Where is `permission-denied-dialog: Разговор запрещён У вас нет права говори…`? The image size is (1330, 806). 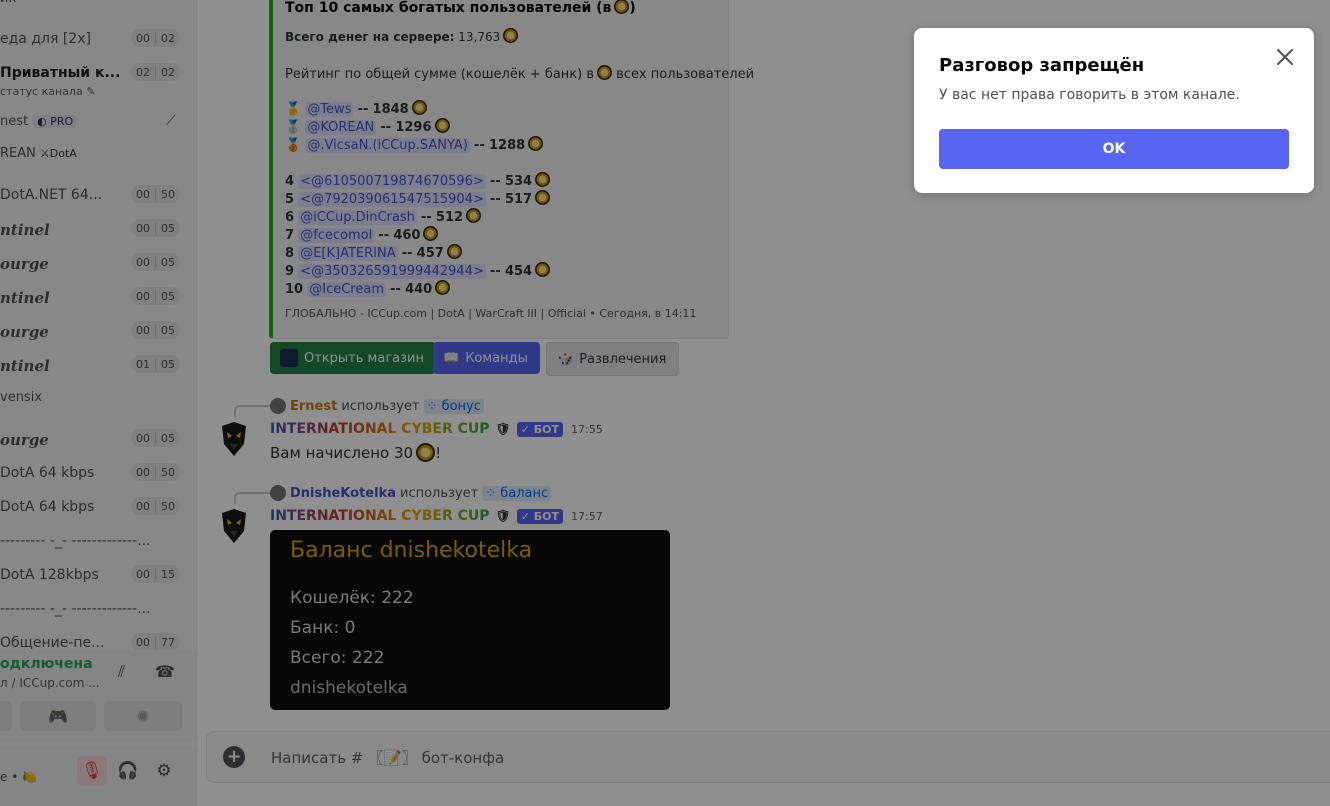 permission-denied-dialog: Разговор запрещён У вас нет права говори… is located at coordinates (1114, 110).